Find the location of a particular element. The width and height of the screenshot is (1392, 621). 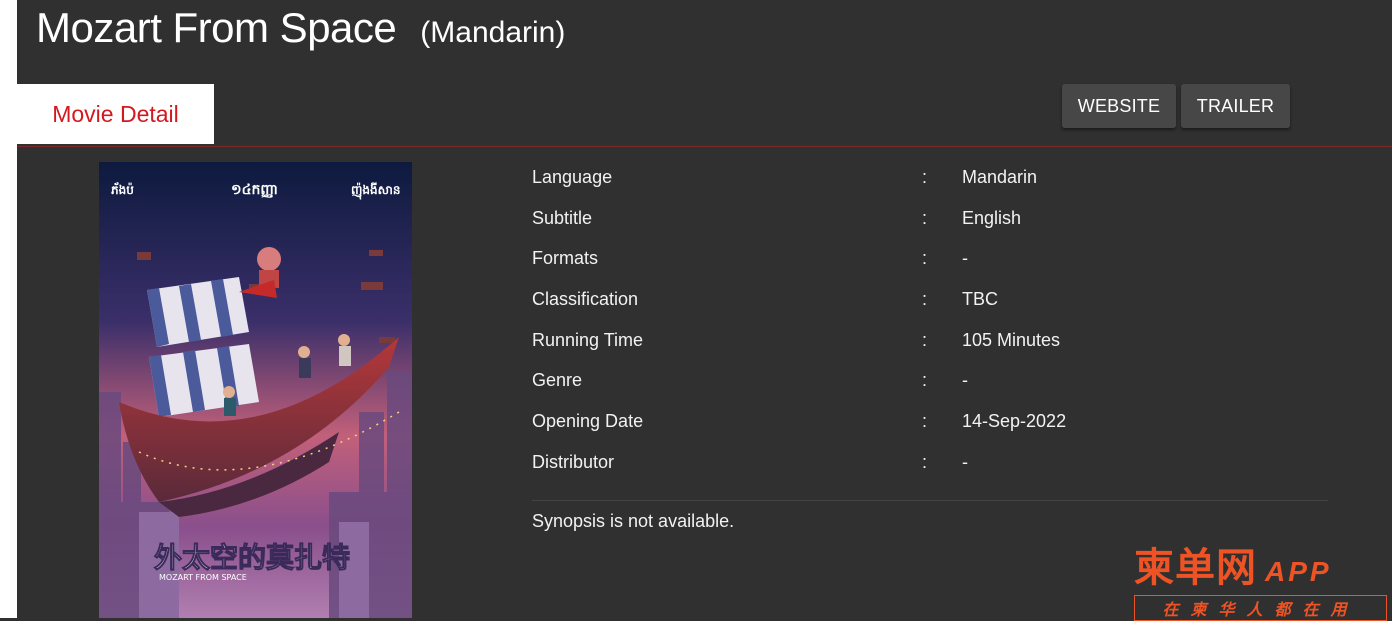

detail-label: Formats is located at coordinates (565, 258).